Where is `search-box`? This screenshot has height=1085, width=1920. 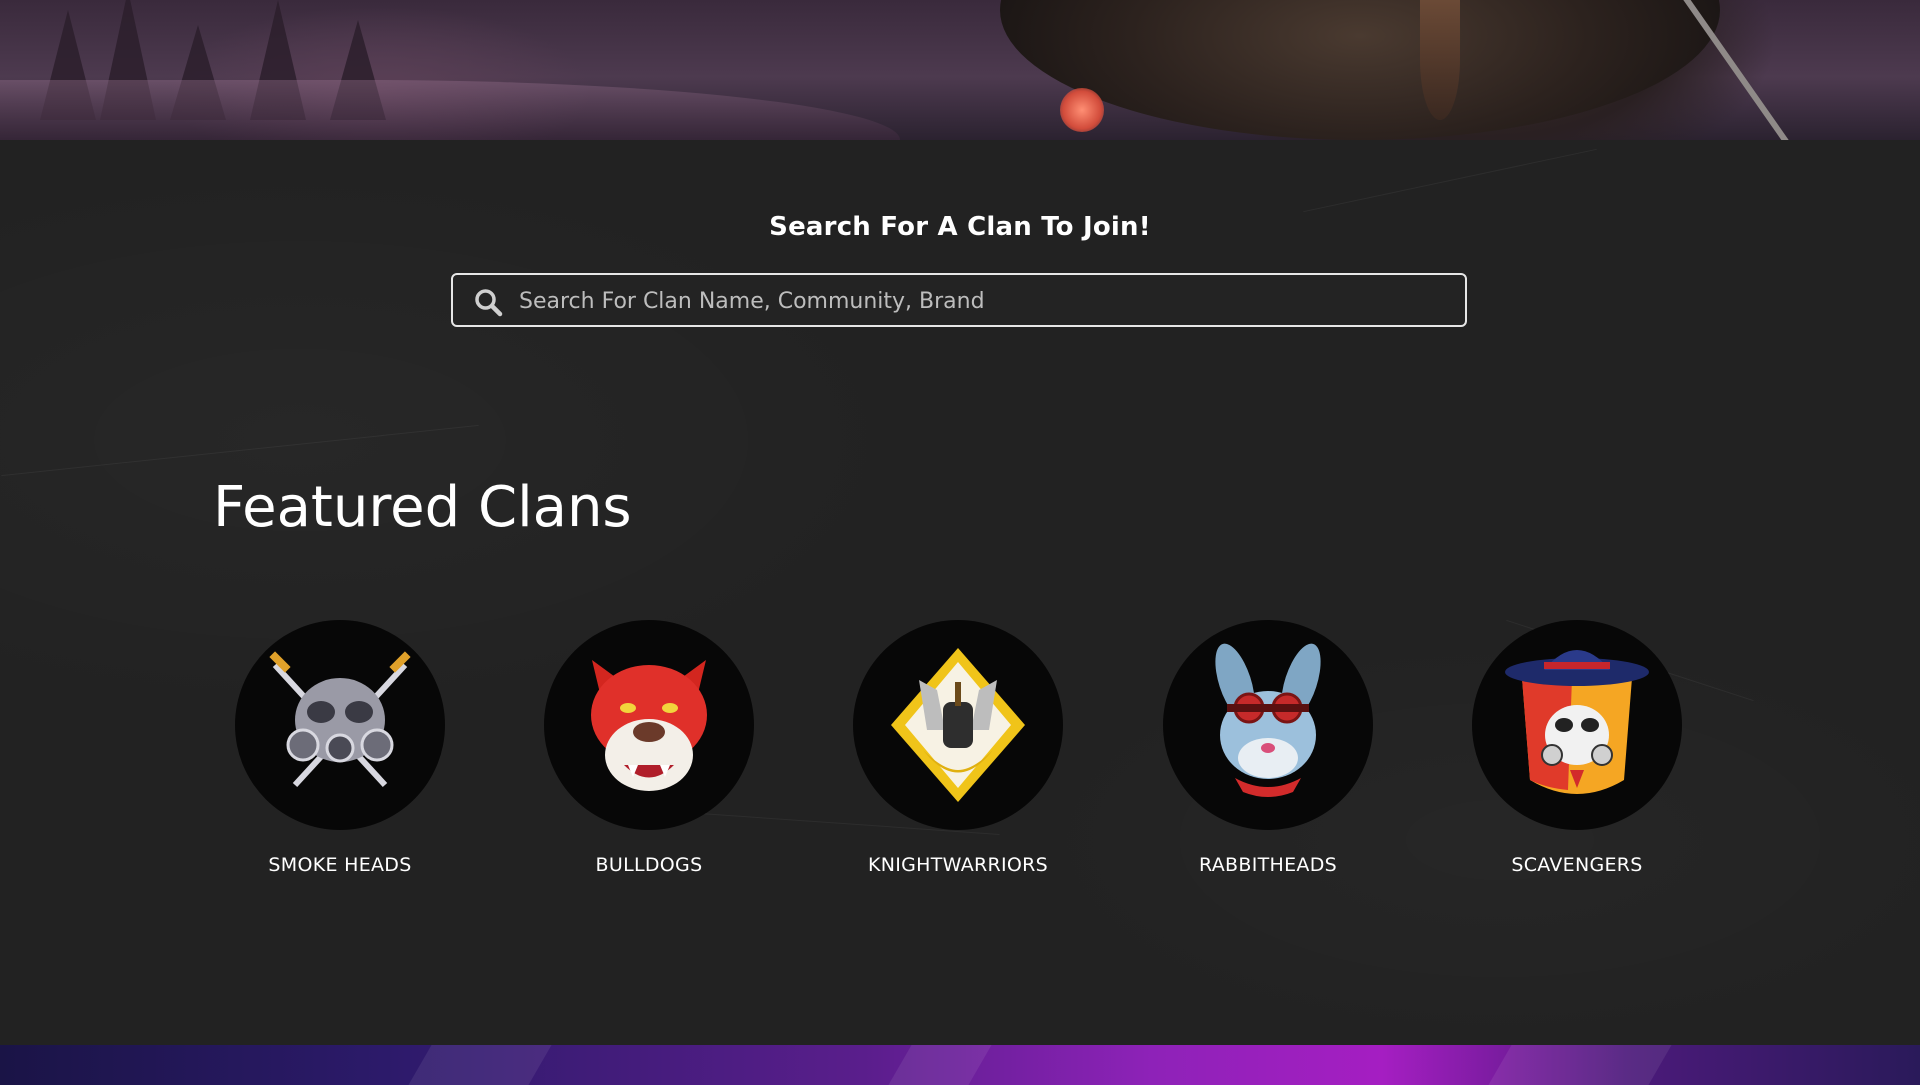 search-box is located at coordinates (959, 300).